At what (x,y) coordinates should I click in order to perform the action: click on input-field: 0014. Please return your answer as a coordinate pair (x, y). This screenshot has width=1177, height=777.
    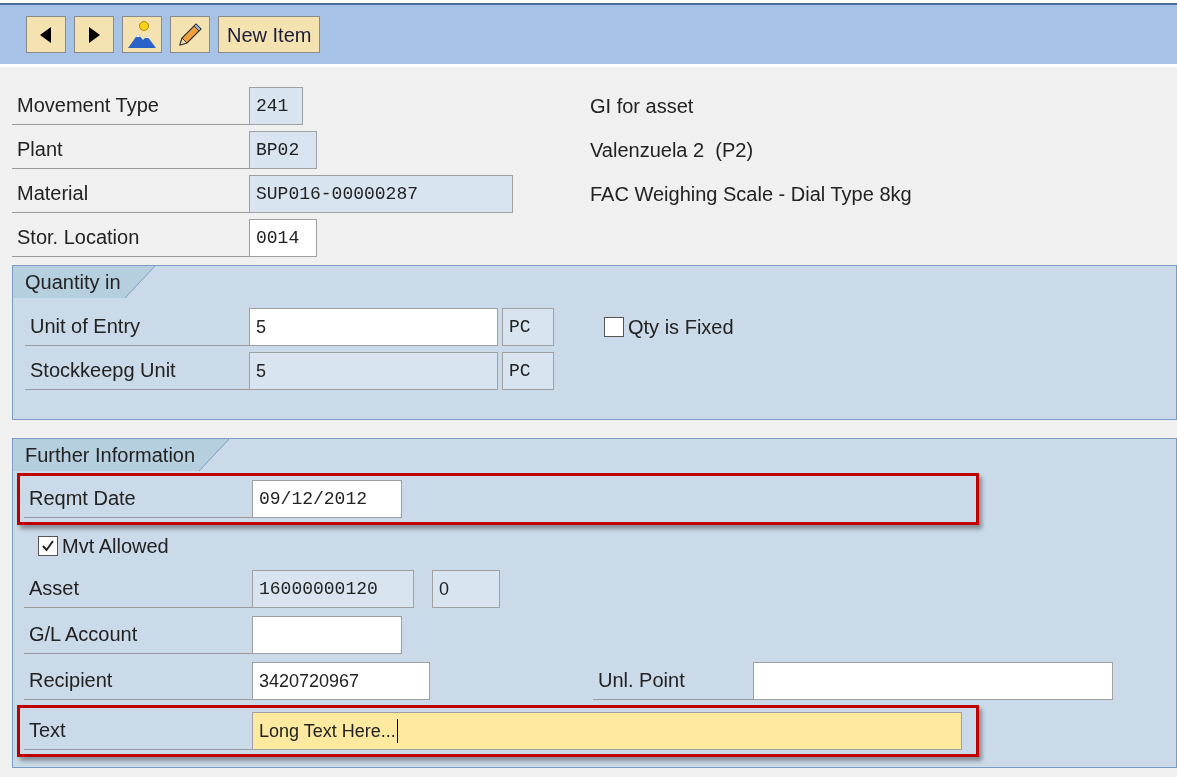
    Looking at the image, I should click on (283, 238).